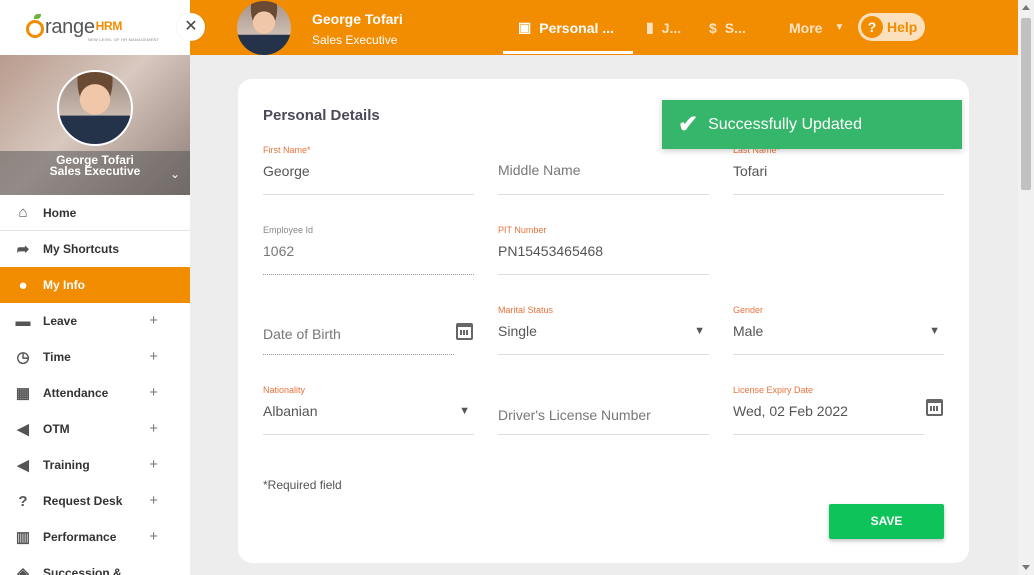 This screenshot has height=575, width=1034. Describe the element at coordinates (748, 331) in the screenshot. I see `gender-value: Male` at that location.